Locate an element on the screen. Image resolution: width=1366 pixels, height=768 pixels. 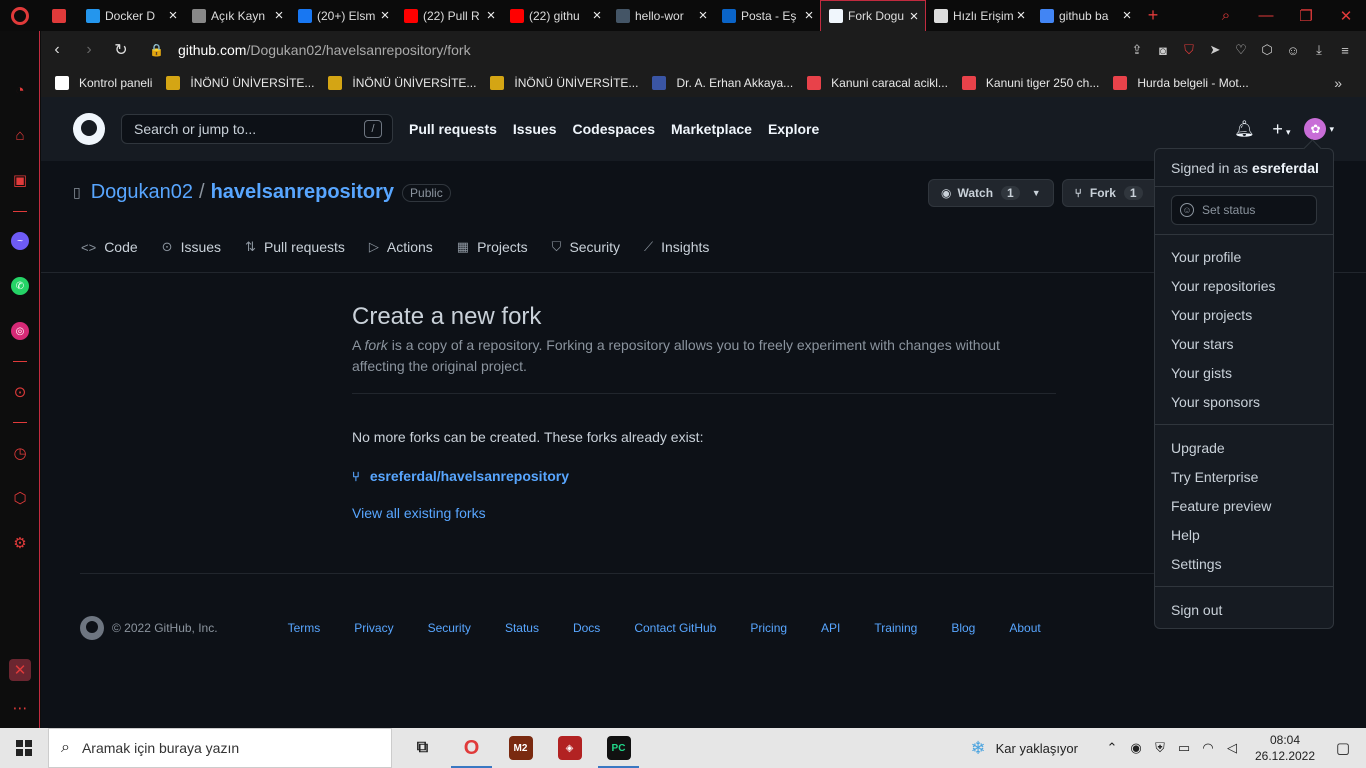
footer-link-status: Status is located at coordinates (522, 628).